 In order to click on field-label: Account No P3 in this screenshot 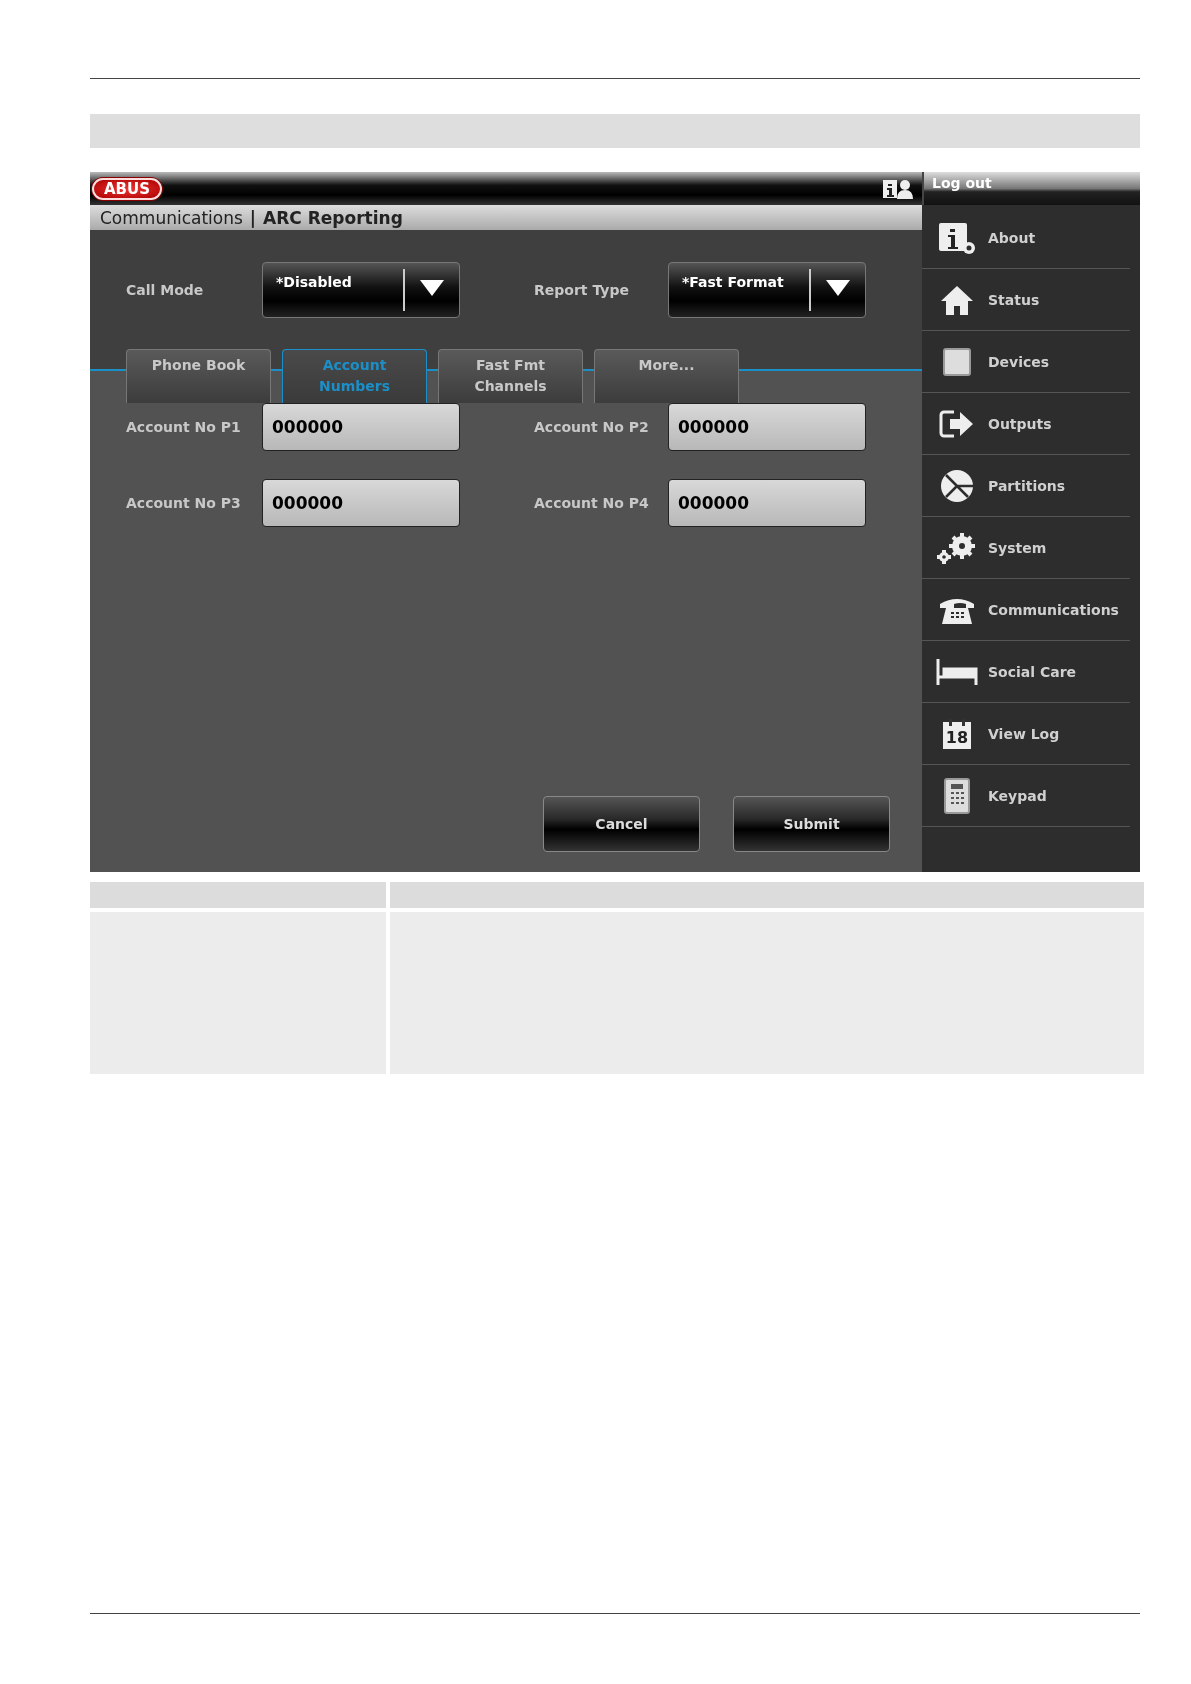, I will do `click(184, 503)`.